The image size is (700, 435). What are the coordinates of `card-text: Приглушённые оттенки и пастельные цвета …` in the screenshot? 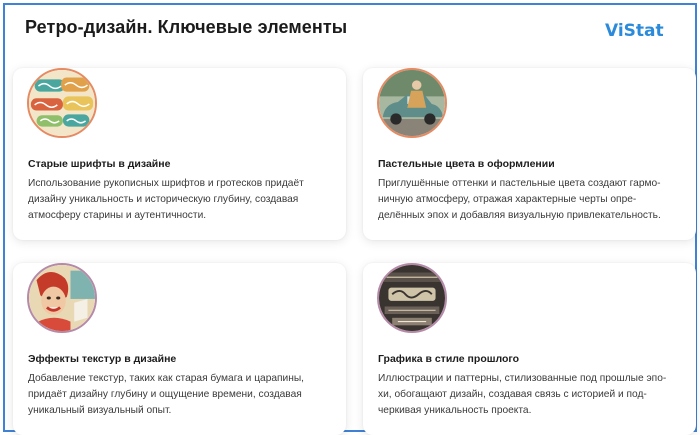 It's located at (533, 200).